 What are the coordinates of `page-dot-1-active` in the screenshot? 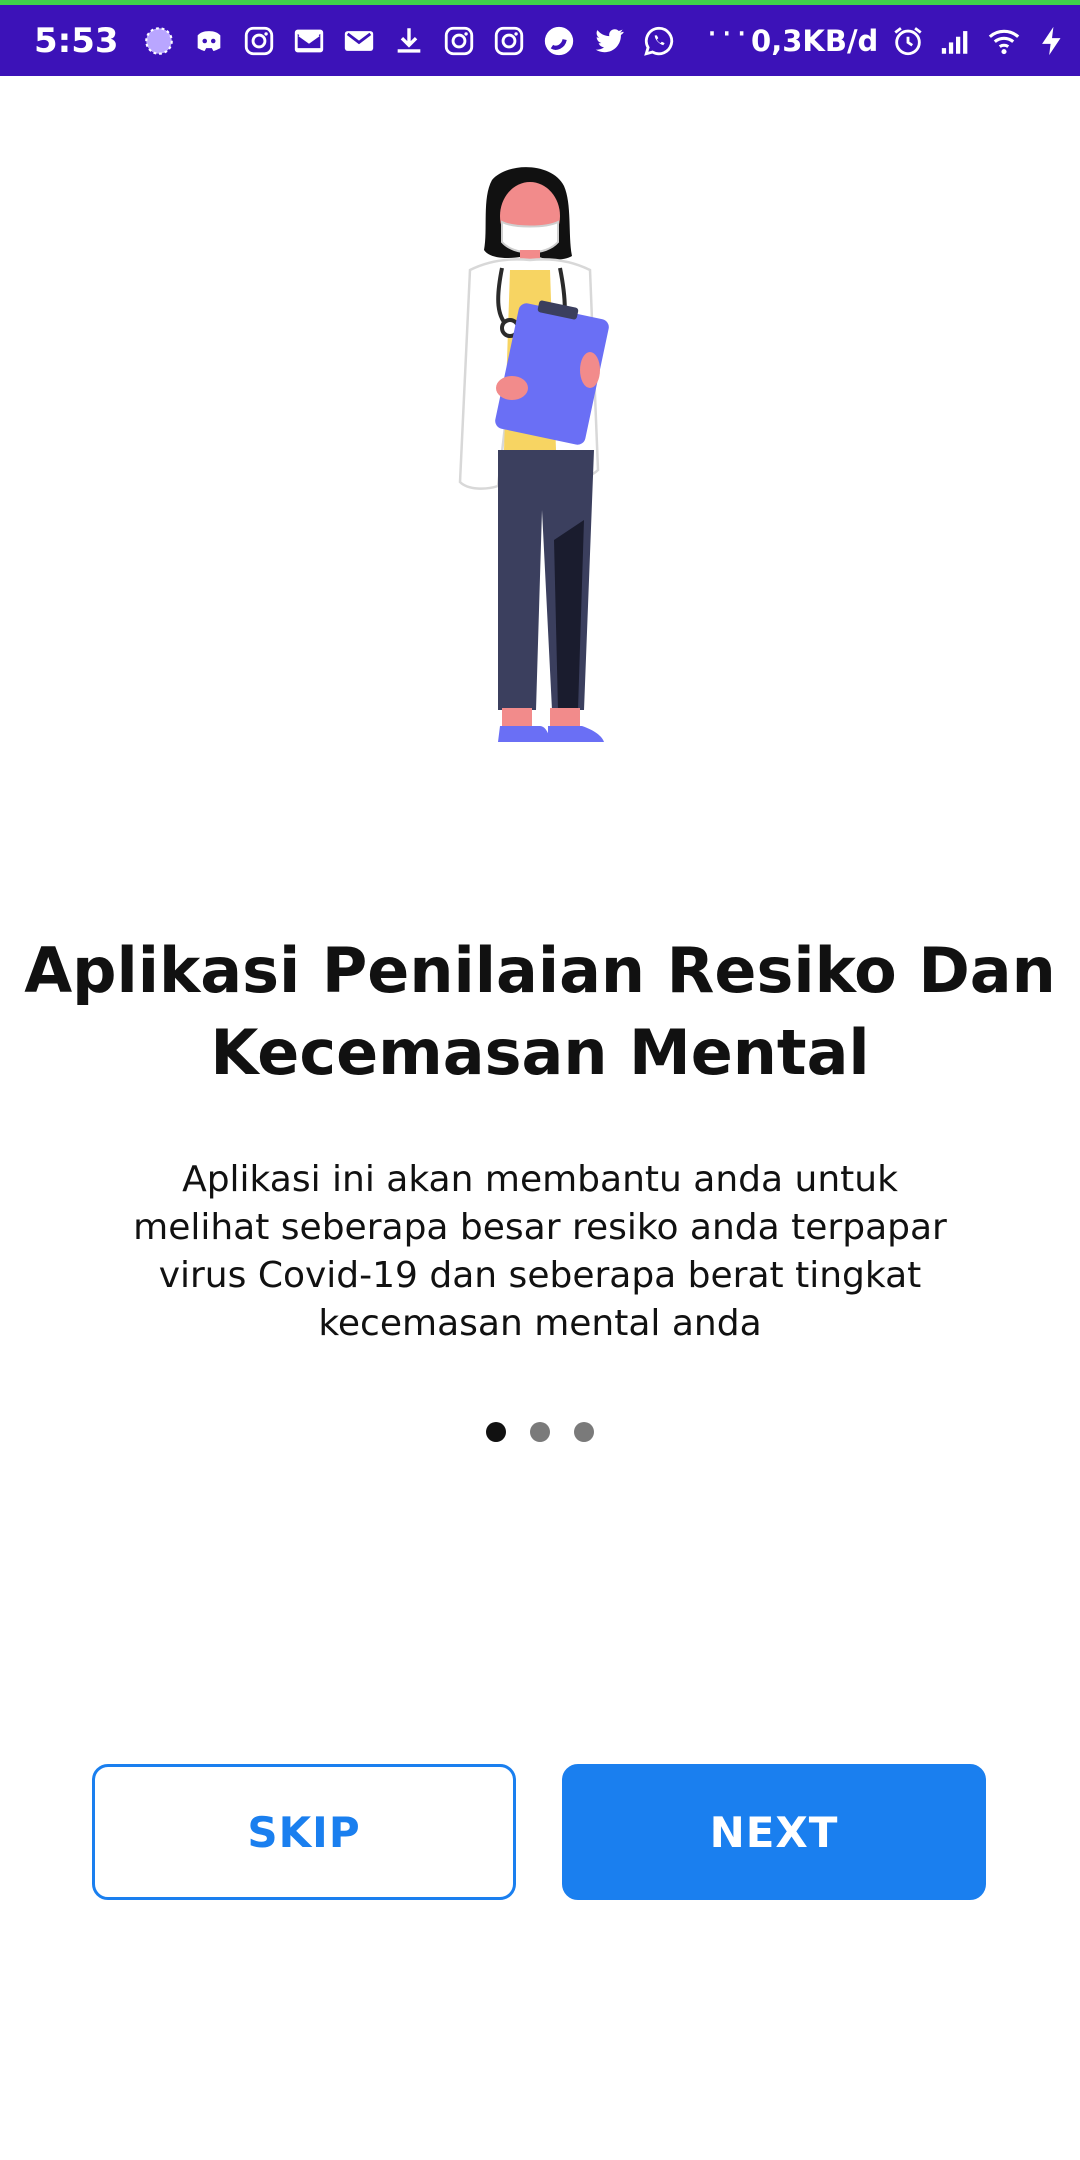 It's located at (496, 1432).